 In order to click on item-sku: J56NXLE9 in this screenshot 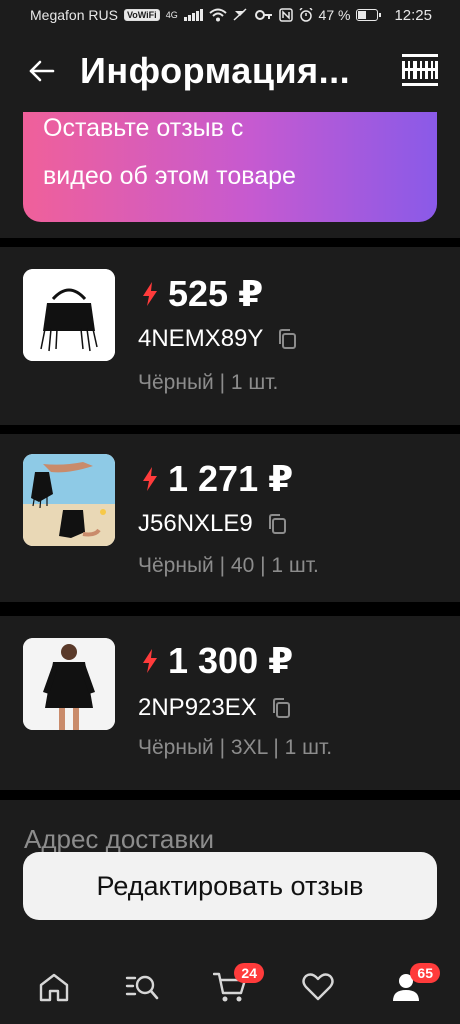, I will do `click(195, 523)`.